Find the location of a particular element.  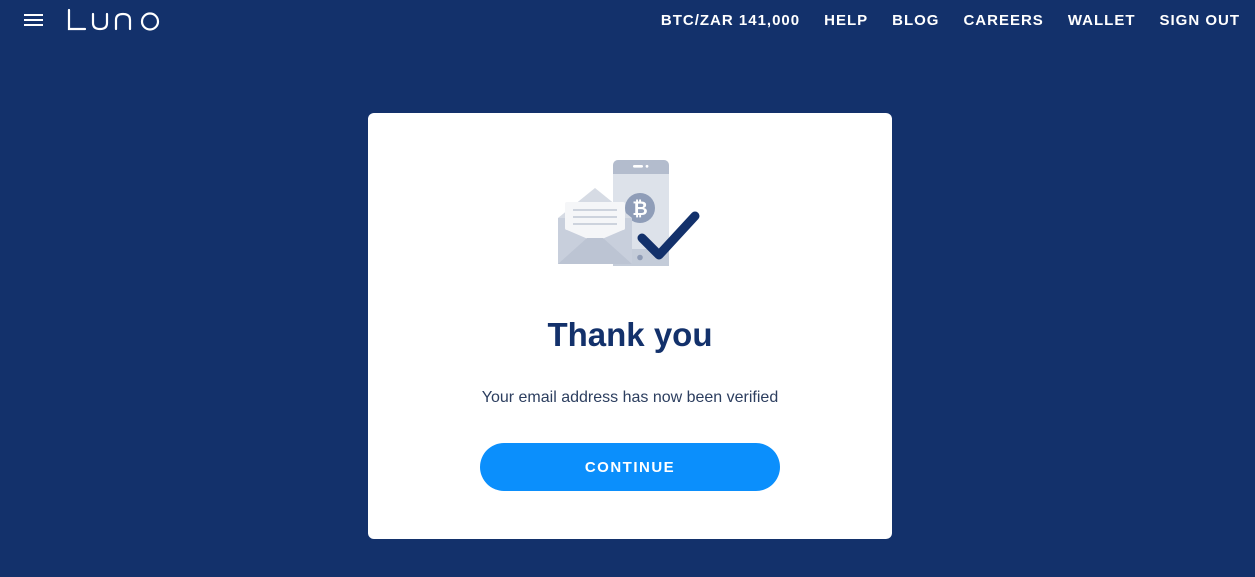

page-title: Thank you is located at coordinates (630, 334).